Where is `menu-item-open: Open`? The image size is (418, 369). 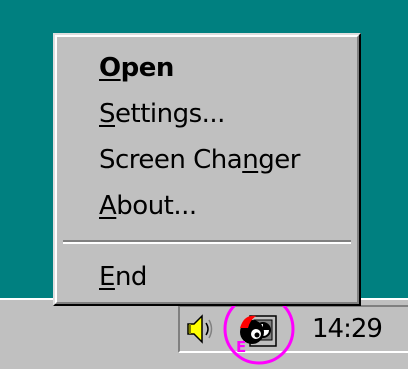 menu-item-open: Open is located at coordinates (136, 68).